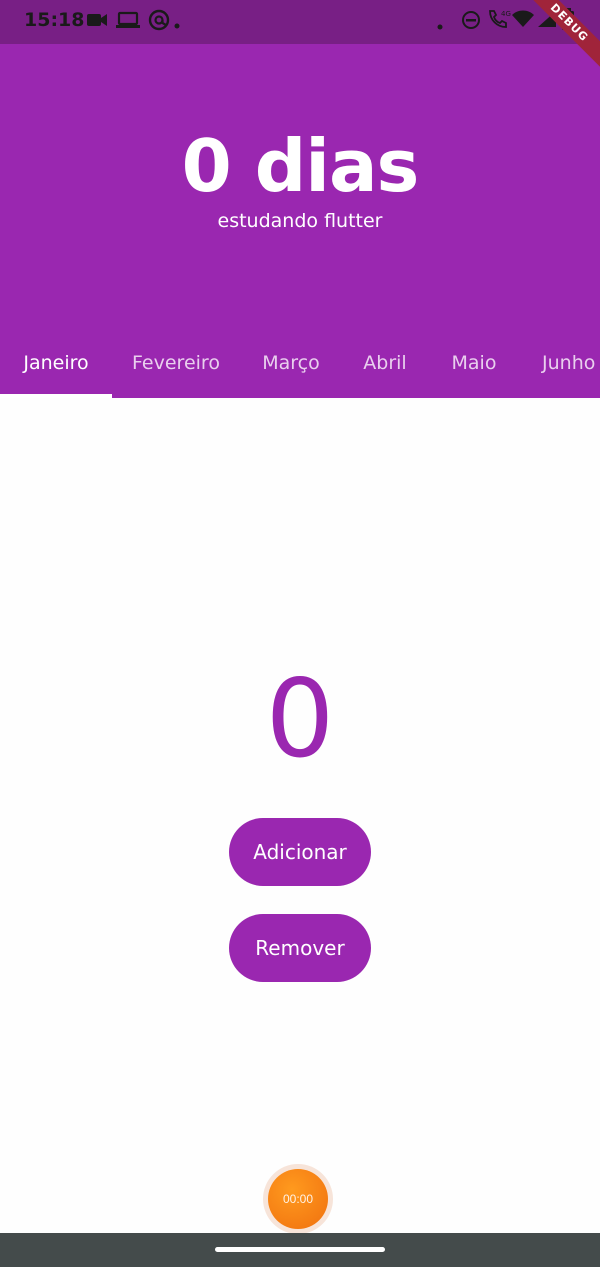 The image size is (600, 1267). What do you see at coordinates (300, 22) in the screenshot?
I see `status-bar: 15:18 4G` at bounding box center [300, 22].